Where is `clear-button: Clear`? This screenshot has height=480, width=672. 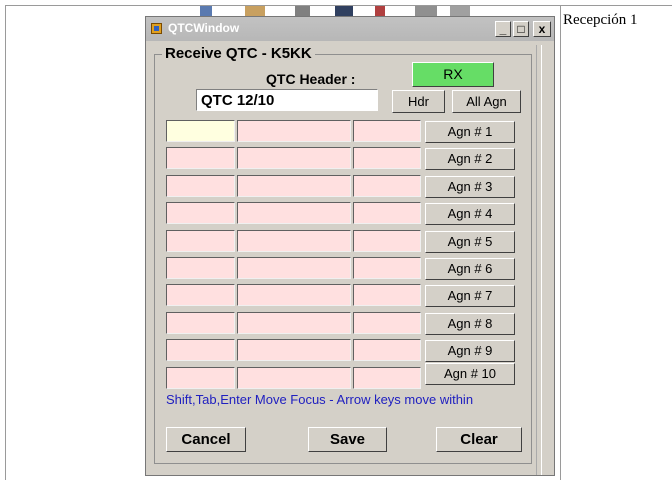 clear-button: Clear is located at coordinates (479, 439).